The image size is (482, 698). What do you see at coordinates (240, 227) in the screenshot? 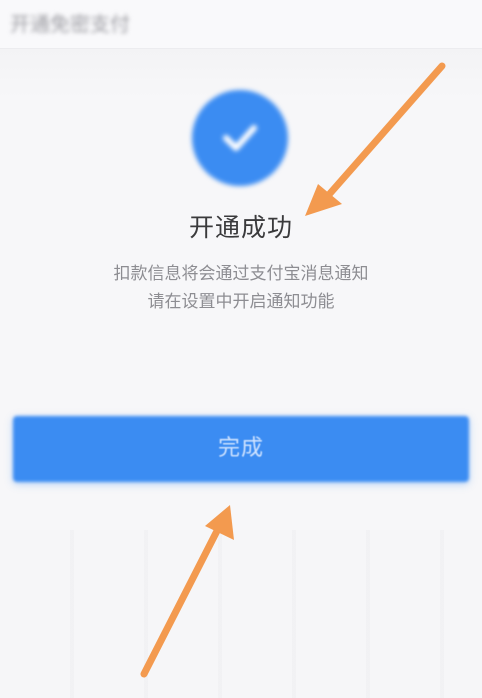
I see `success-title: 开通成功` at bounding box center [240, 227].